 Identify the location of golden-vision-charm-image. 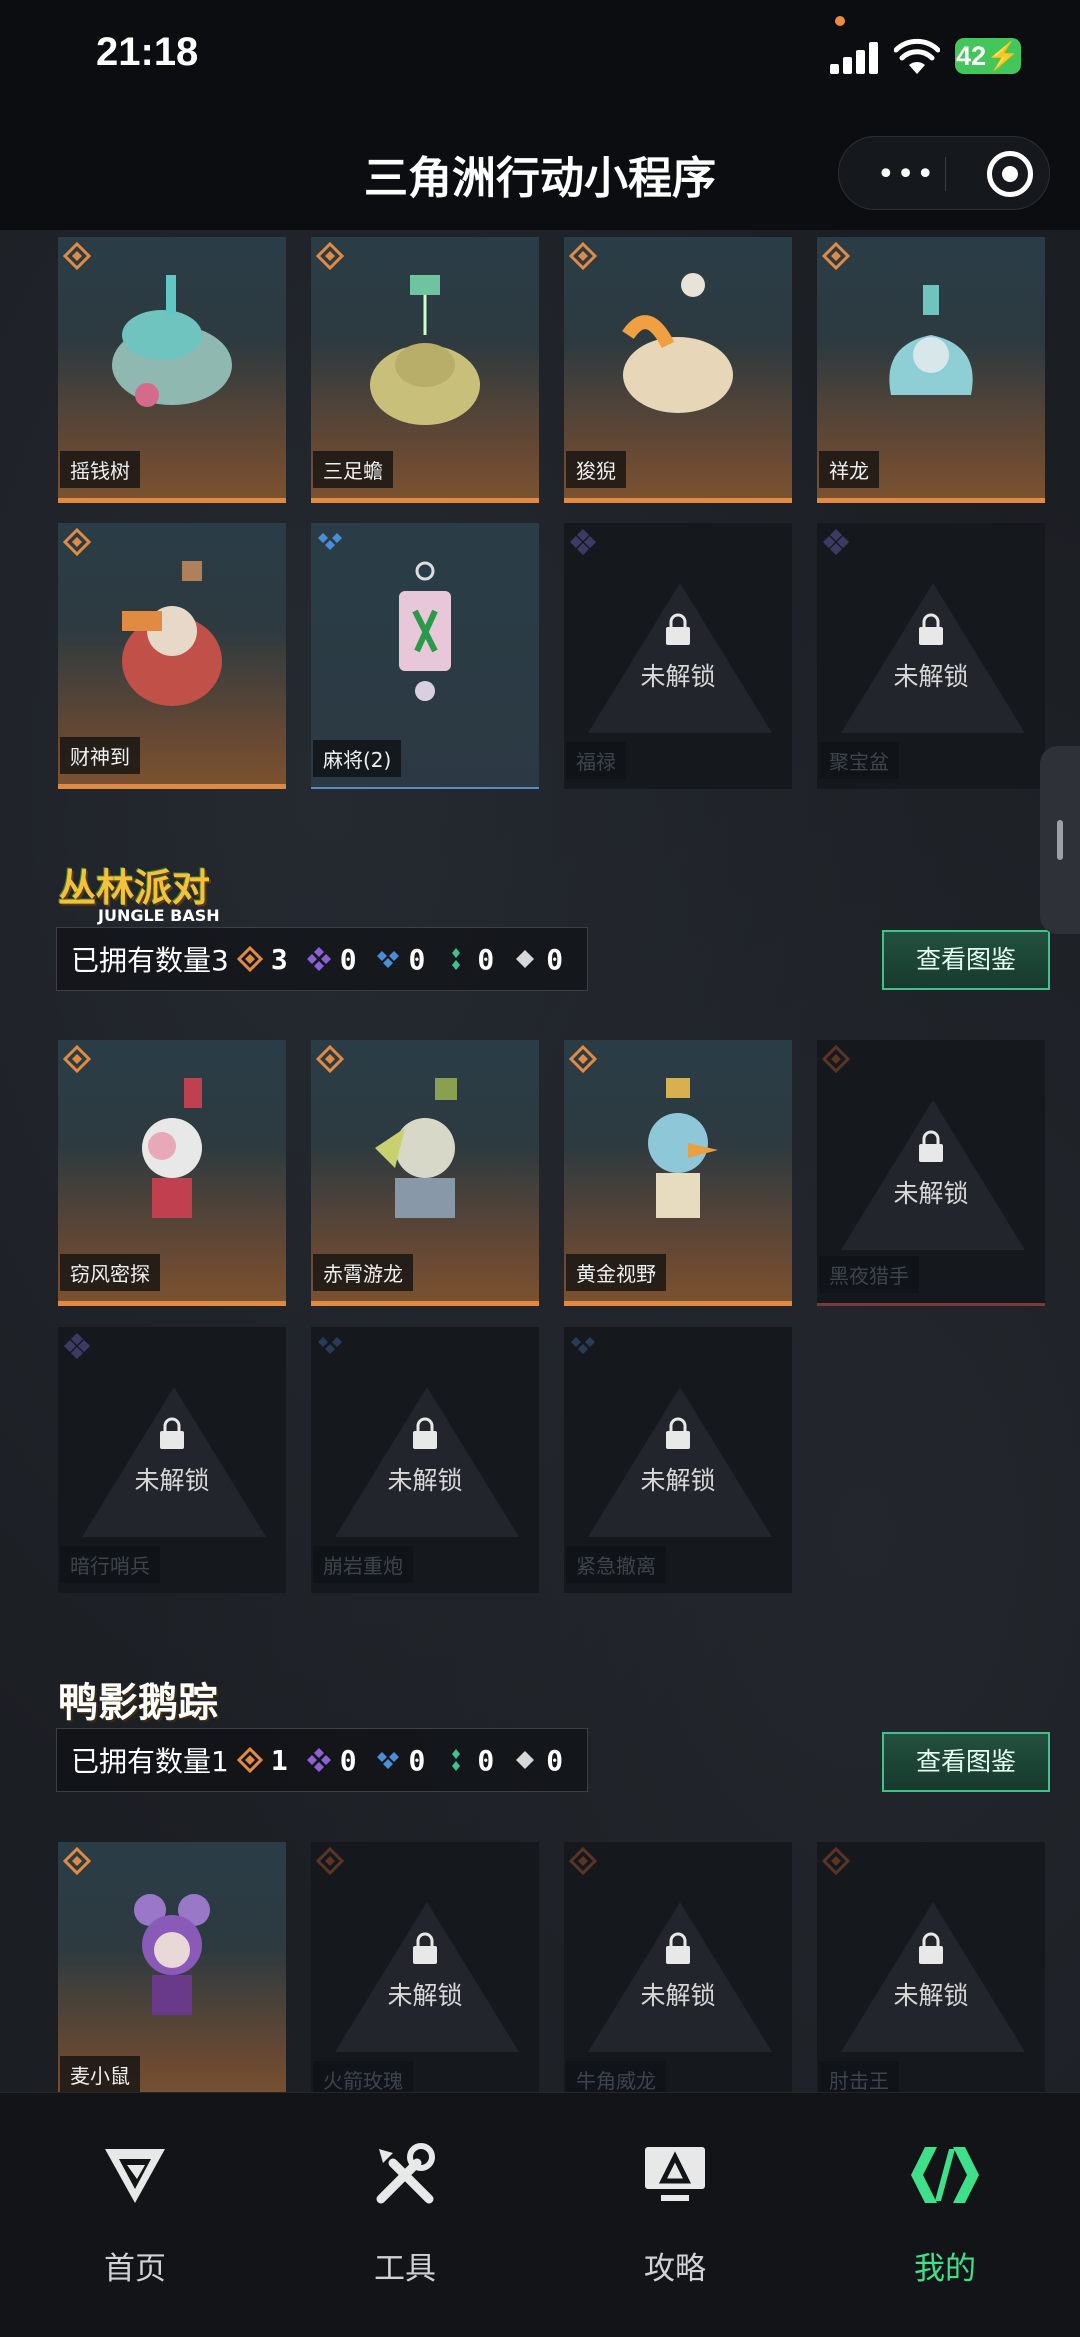
(683, 1148).